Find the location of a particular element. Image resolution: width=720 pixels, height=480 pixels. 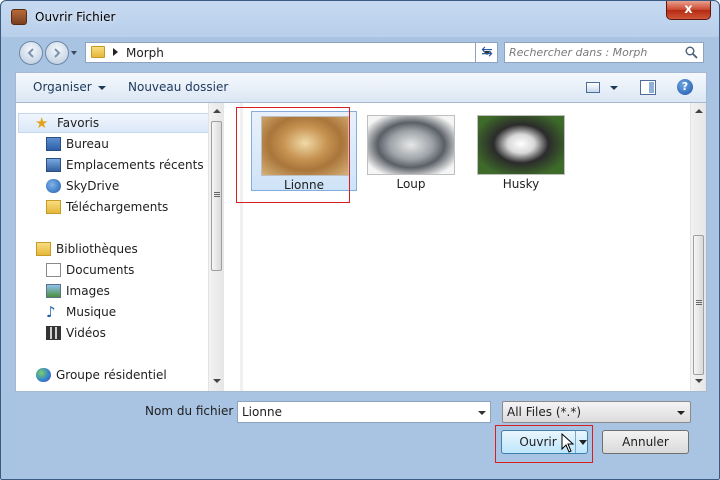

open-button-highlight-box is located at coordinates (544, 444).